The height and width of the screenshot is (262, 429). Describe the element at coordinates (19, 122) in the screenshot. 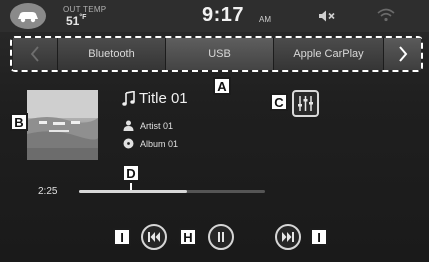

I see `callout-b: B` at that location.